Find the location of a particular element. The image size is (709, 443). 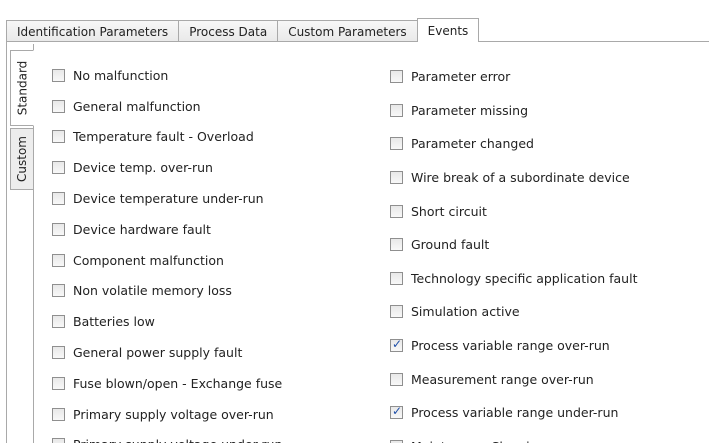

event-label: Maint. req. - Cleaning is located at coordinates (478, 441).